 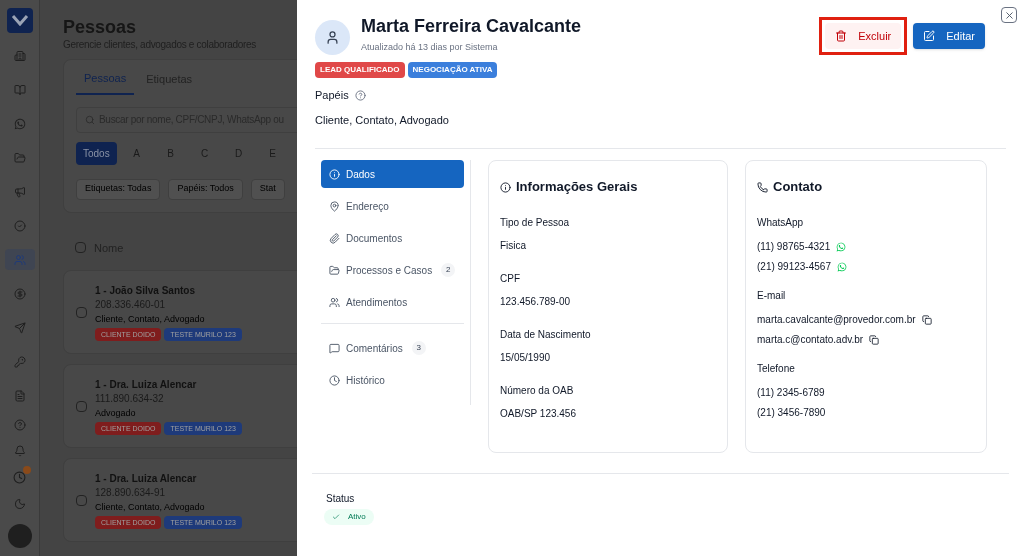 I want to click on field-value: marta.c@contato.adv.br, so click(x=810, y=340).